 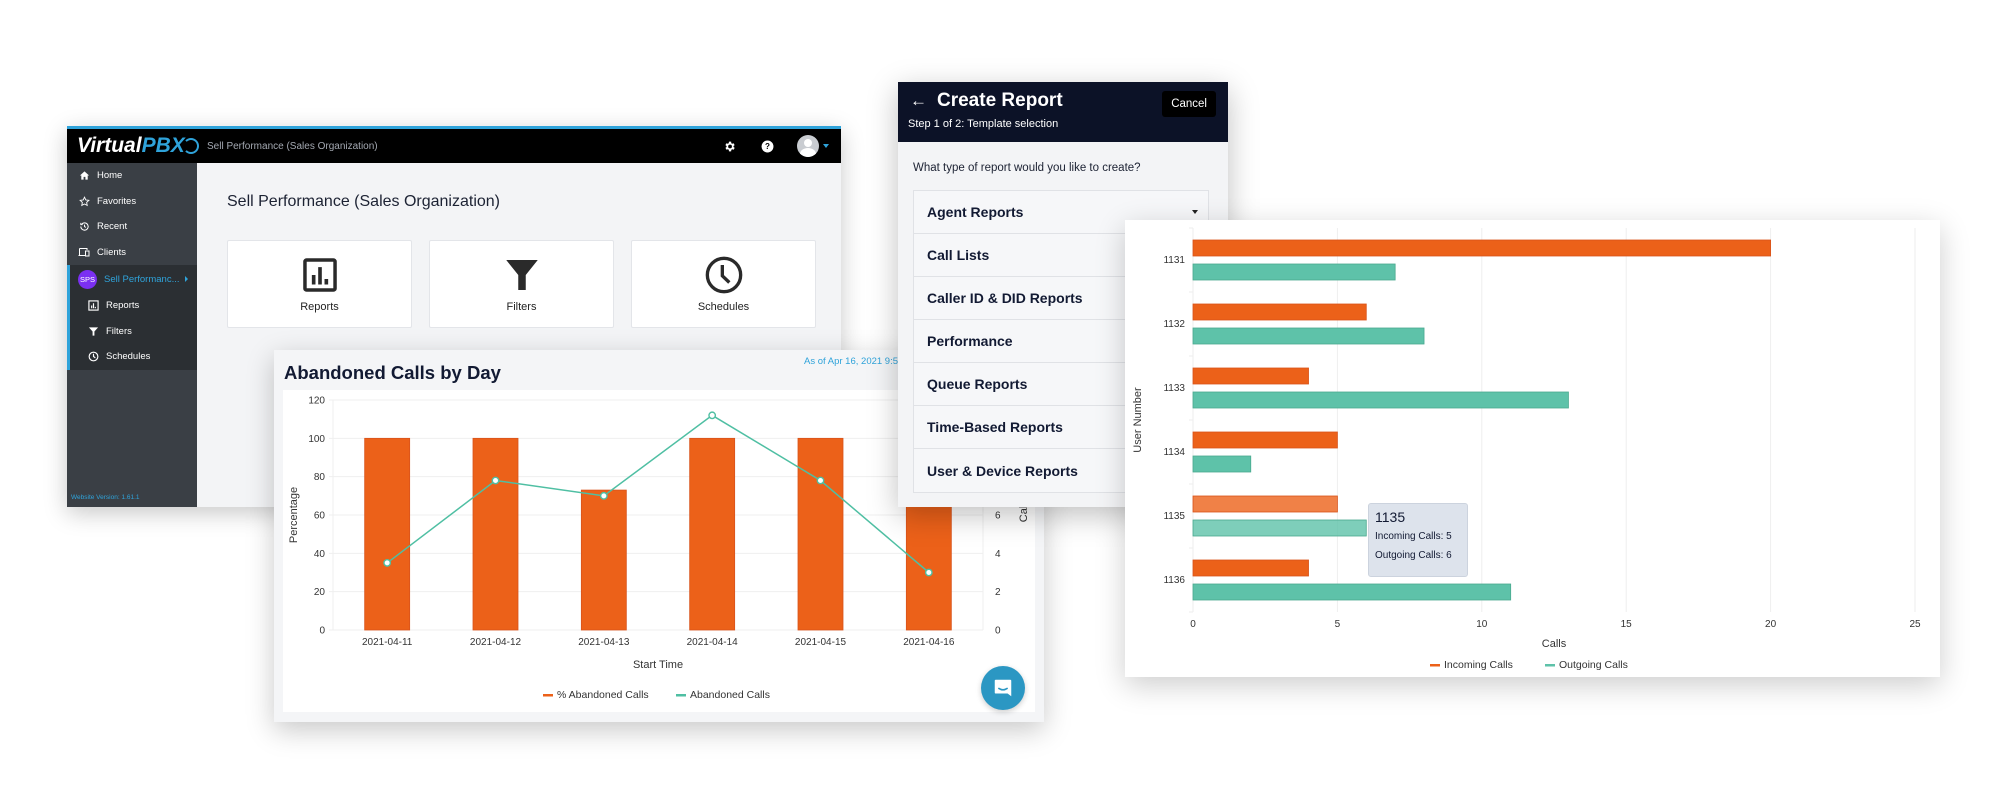 What do you see at coordinates (1771, 624) in the screenshot?
I see `x-tick-label: 20` at bounding box center [1771, 624].